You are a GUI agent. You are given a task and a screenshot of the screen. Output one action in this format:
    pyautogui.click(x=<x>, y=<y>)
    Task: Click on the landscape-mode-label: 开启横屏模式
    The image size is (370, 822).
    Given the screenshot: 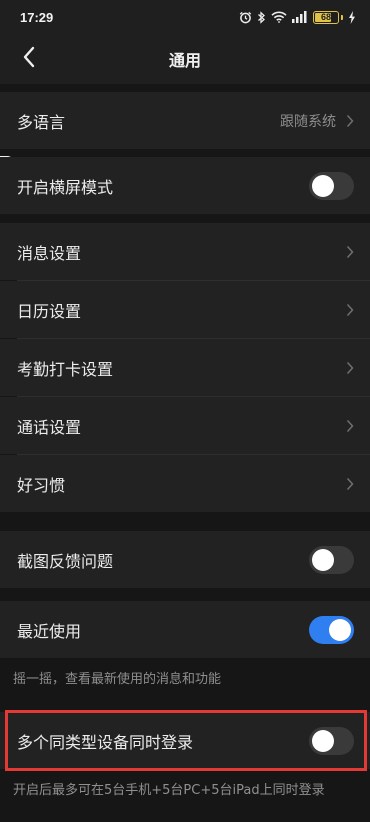 What is the action you would take?
    pyautogui.click(x=65, y=187)
    